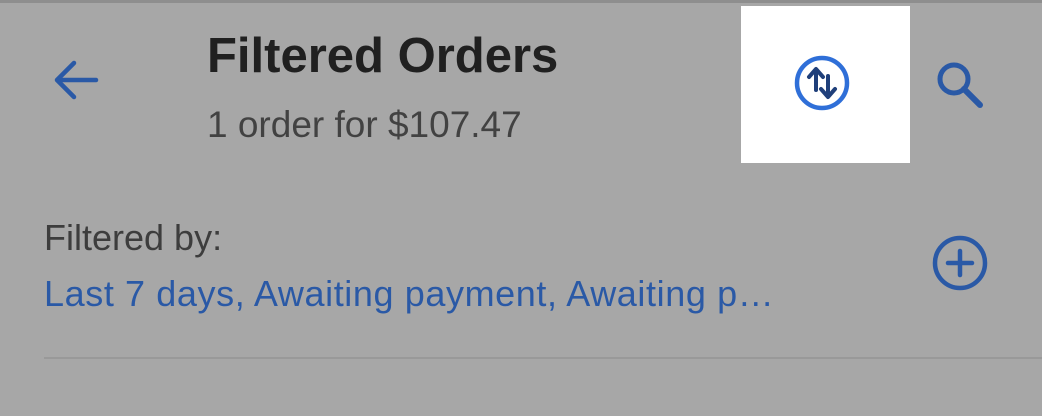  What do you see at coordinates (364, 124) in the screenshot?
I see `order-summary: 1 order for $107.47` at bounding box center [364, 124].